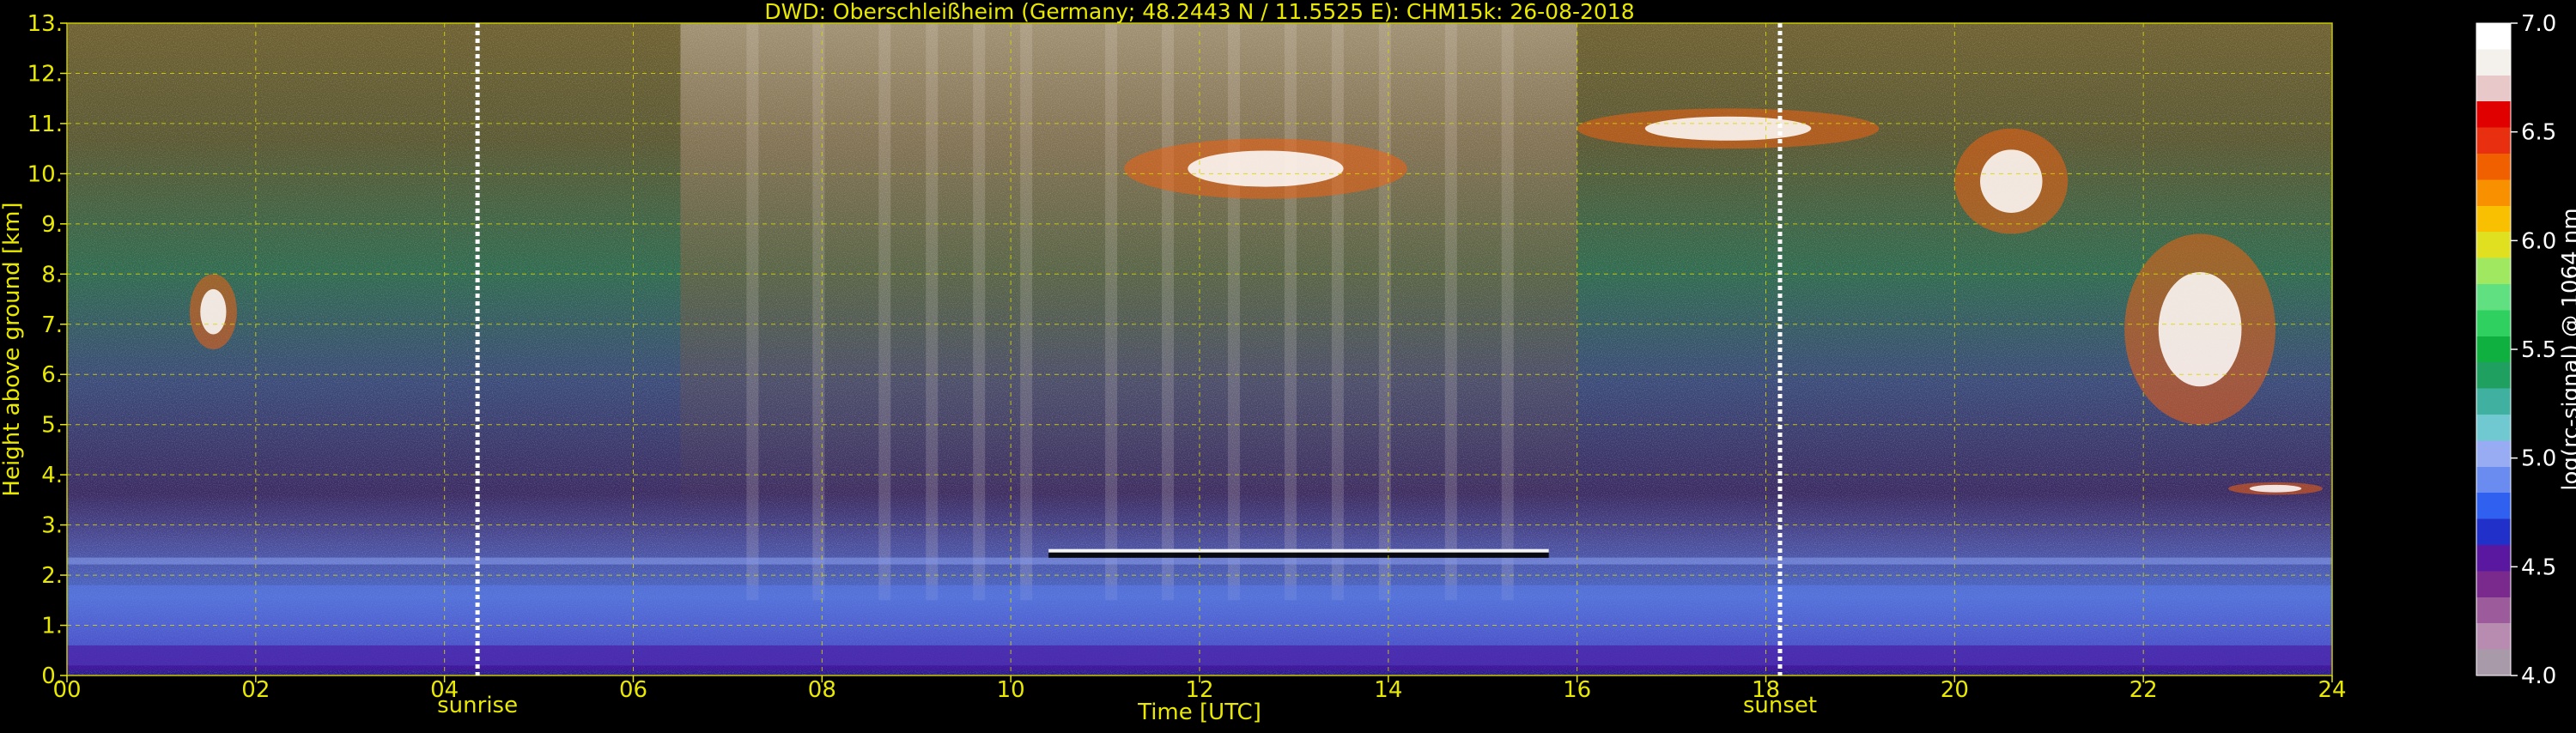 The width and height of the screenshot is (2576, 733). Describe the element at coordinates (822, 690) in the screenshot. I see `x-tick-label: 08` at that location.